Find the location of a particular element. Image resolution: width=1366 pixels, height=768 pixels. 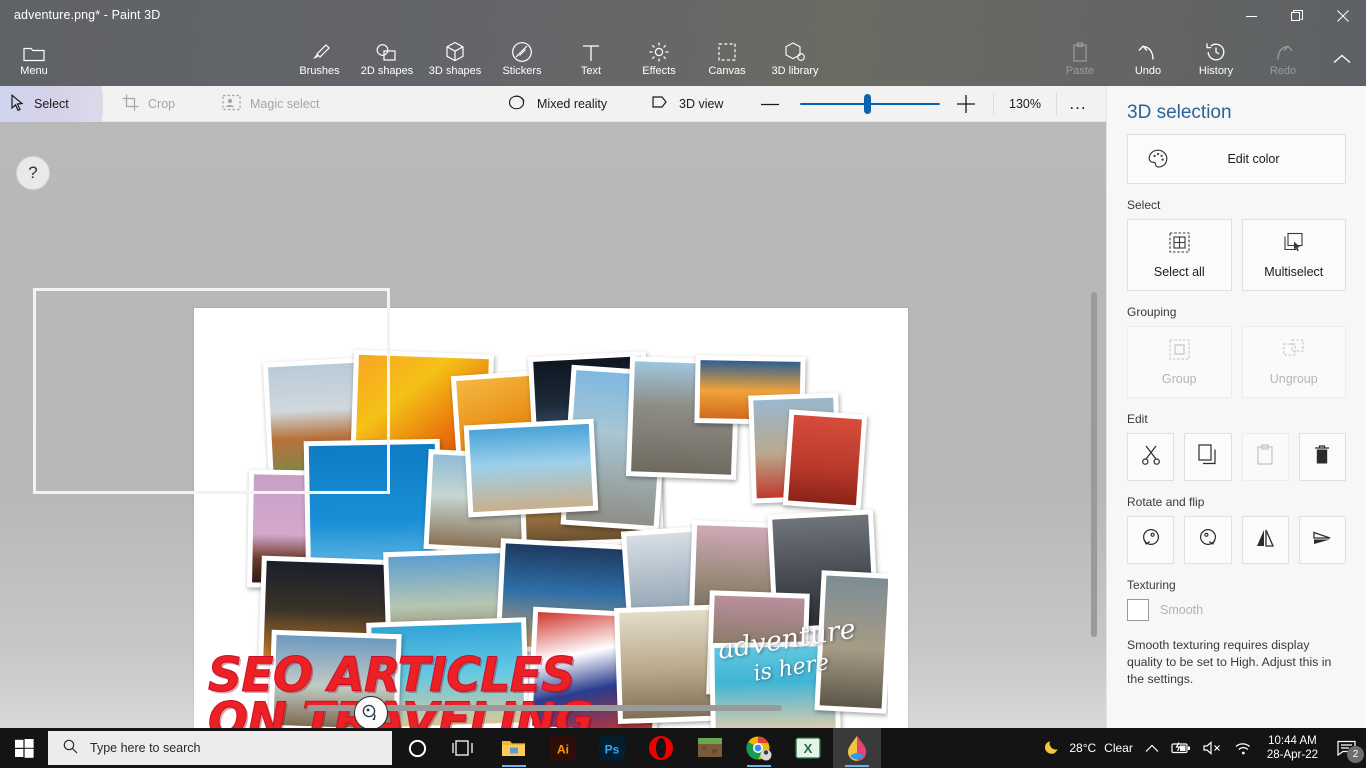

volume-muted-icon is located at coordinates (1212, 748).